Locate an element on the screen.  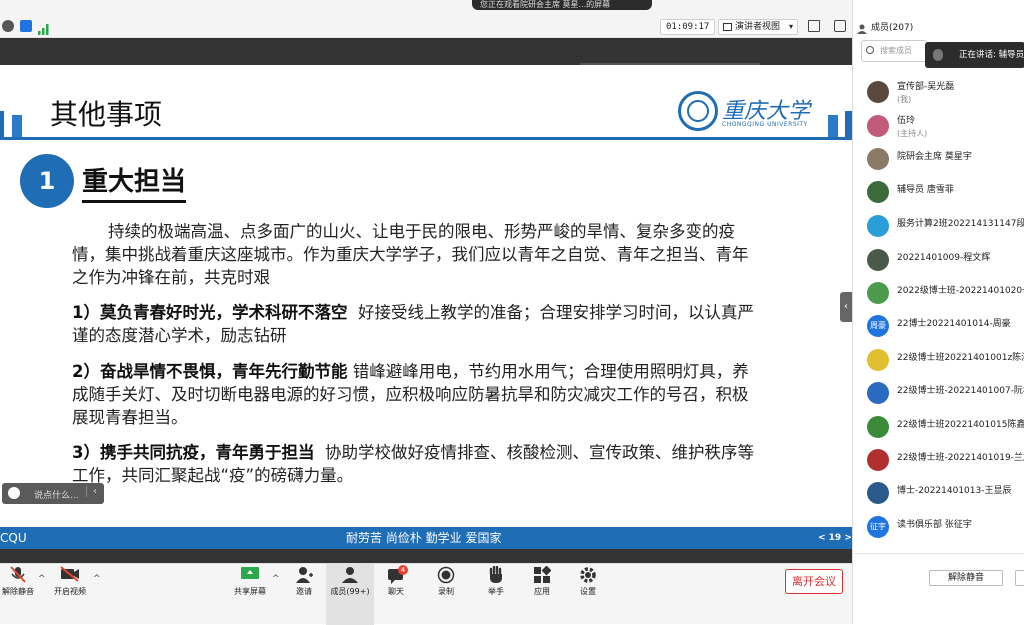
members-label: 成员(99+) is located at coordinates (350, 591).